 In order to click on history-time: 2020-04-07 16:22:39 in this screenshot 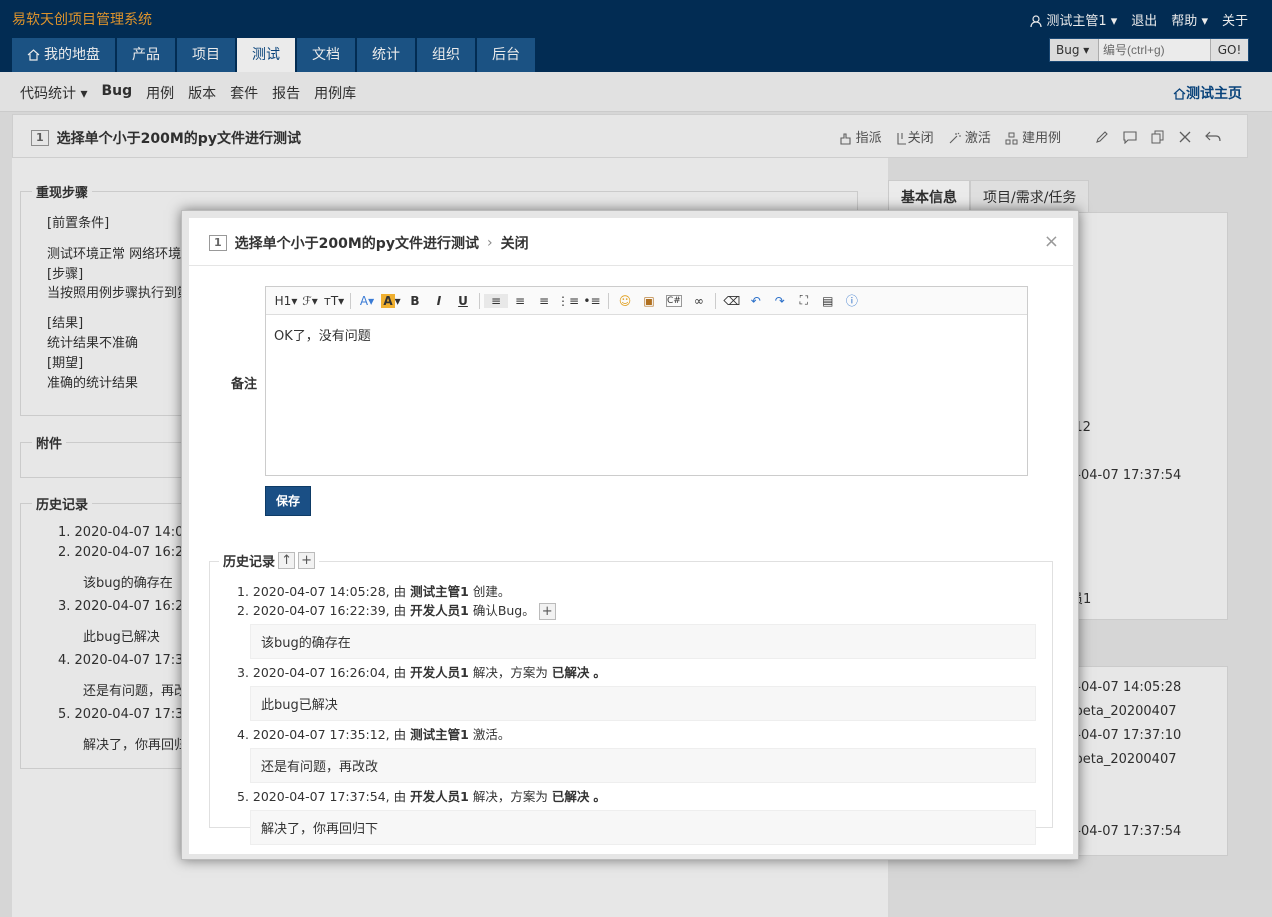, I will do `click(319, 610)`.